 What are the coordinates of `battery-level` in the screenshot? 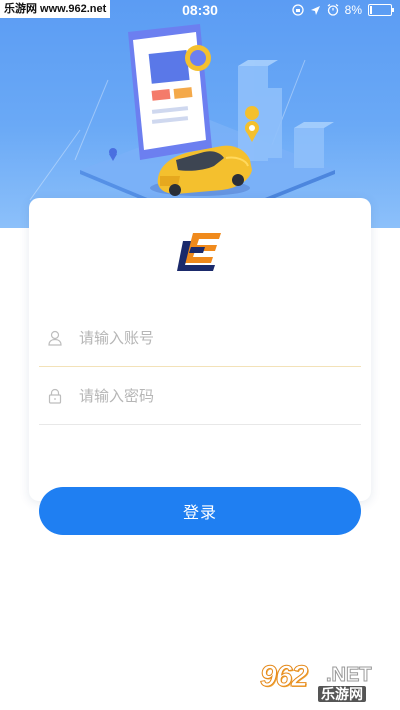 It's located at (371, 10).